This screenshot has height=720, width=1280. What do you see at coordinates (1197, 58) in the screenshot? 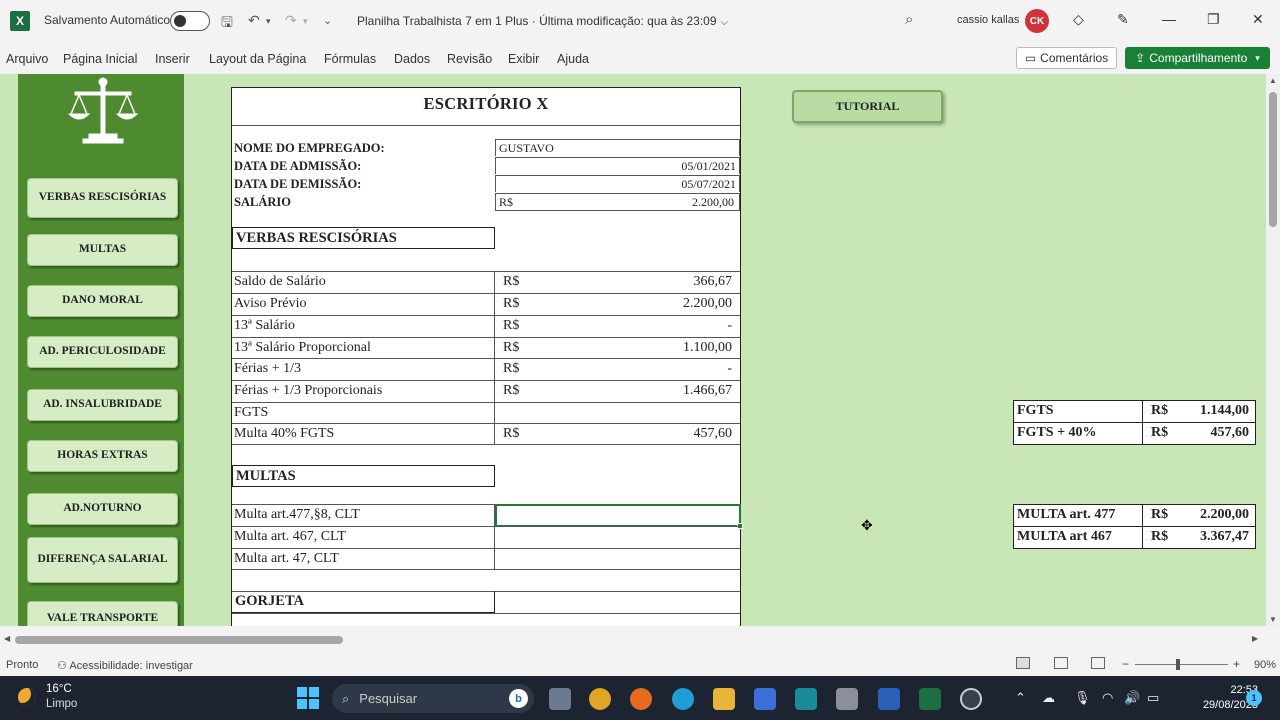
I see `share-button: ⇪ Compartilhamento ▾` at bounding box center [1197, 58].